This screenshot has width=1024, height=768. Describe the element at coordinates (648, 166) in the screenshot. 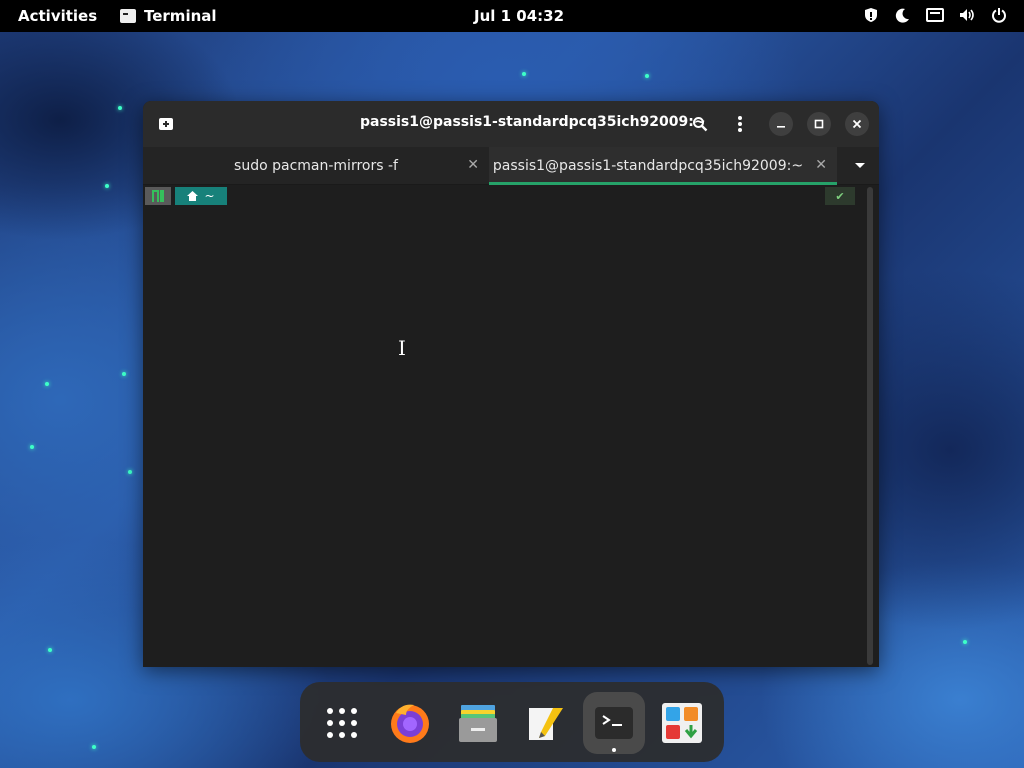

I see `tab-label: passis1@passis1-standardpcq35ich92009:~` at that location.